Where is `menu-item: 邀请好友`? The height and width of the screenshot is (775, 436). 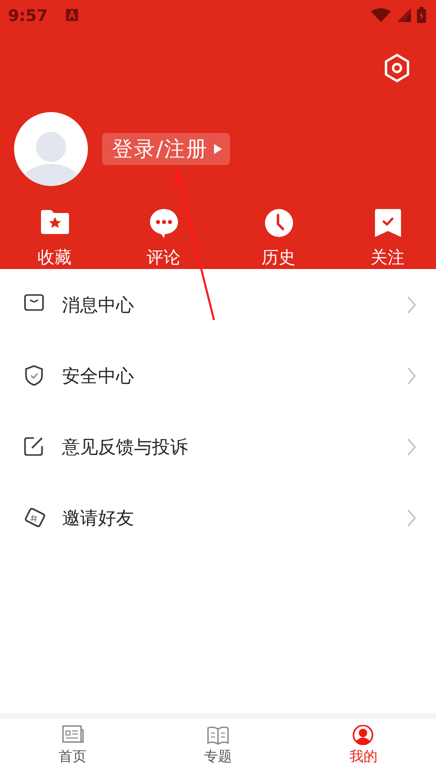
menu-item: 邀请好友 is located at coordinates (218, 517).